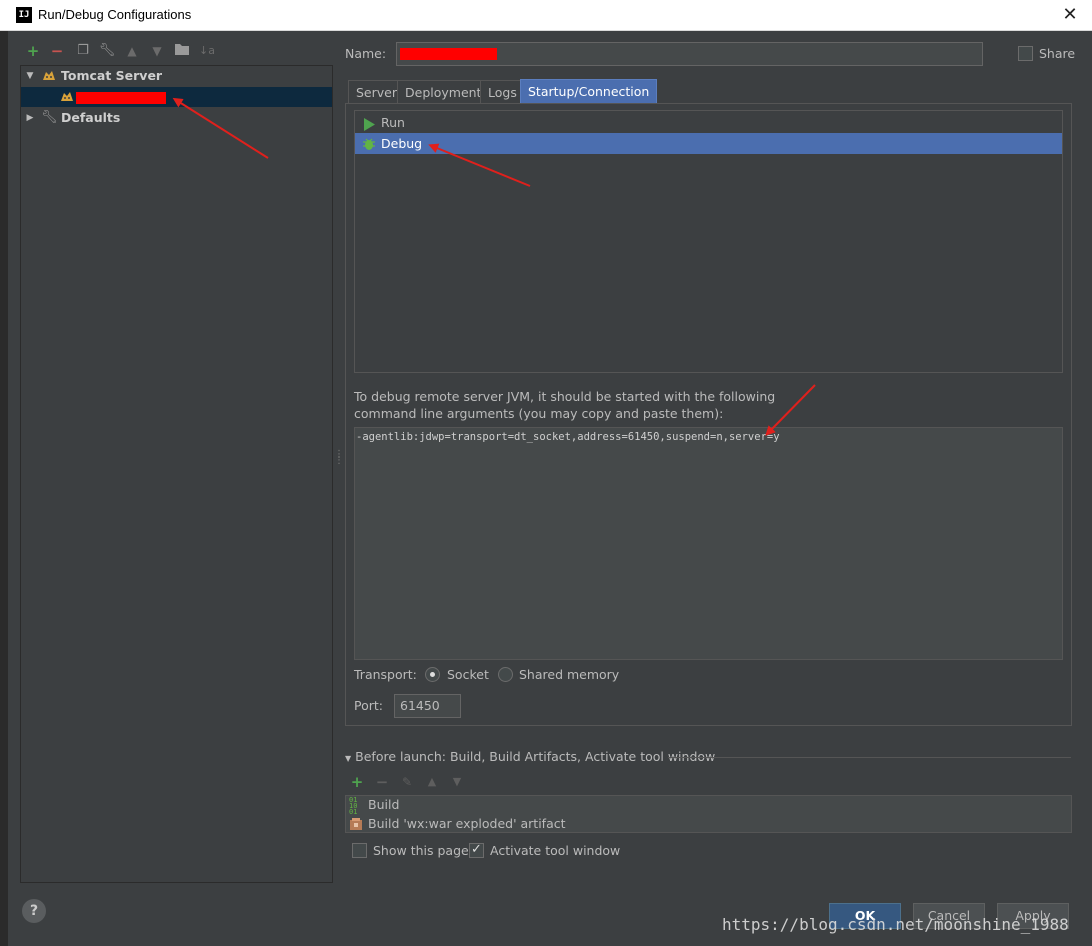 Image resolution: width=1092 pixels, height=946 pixels. Describe the element at coordinates (182, 51) in the screenshot. I see `folder-icon` at that location.